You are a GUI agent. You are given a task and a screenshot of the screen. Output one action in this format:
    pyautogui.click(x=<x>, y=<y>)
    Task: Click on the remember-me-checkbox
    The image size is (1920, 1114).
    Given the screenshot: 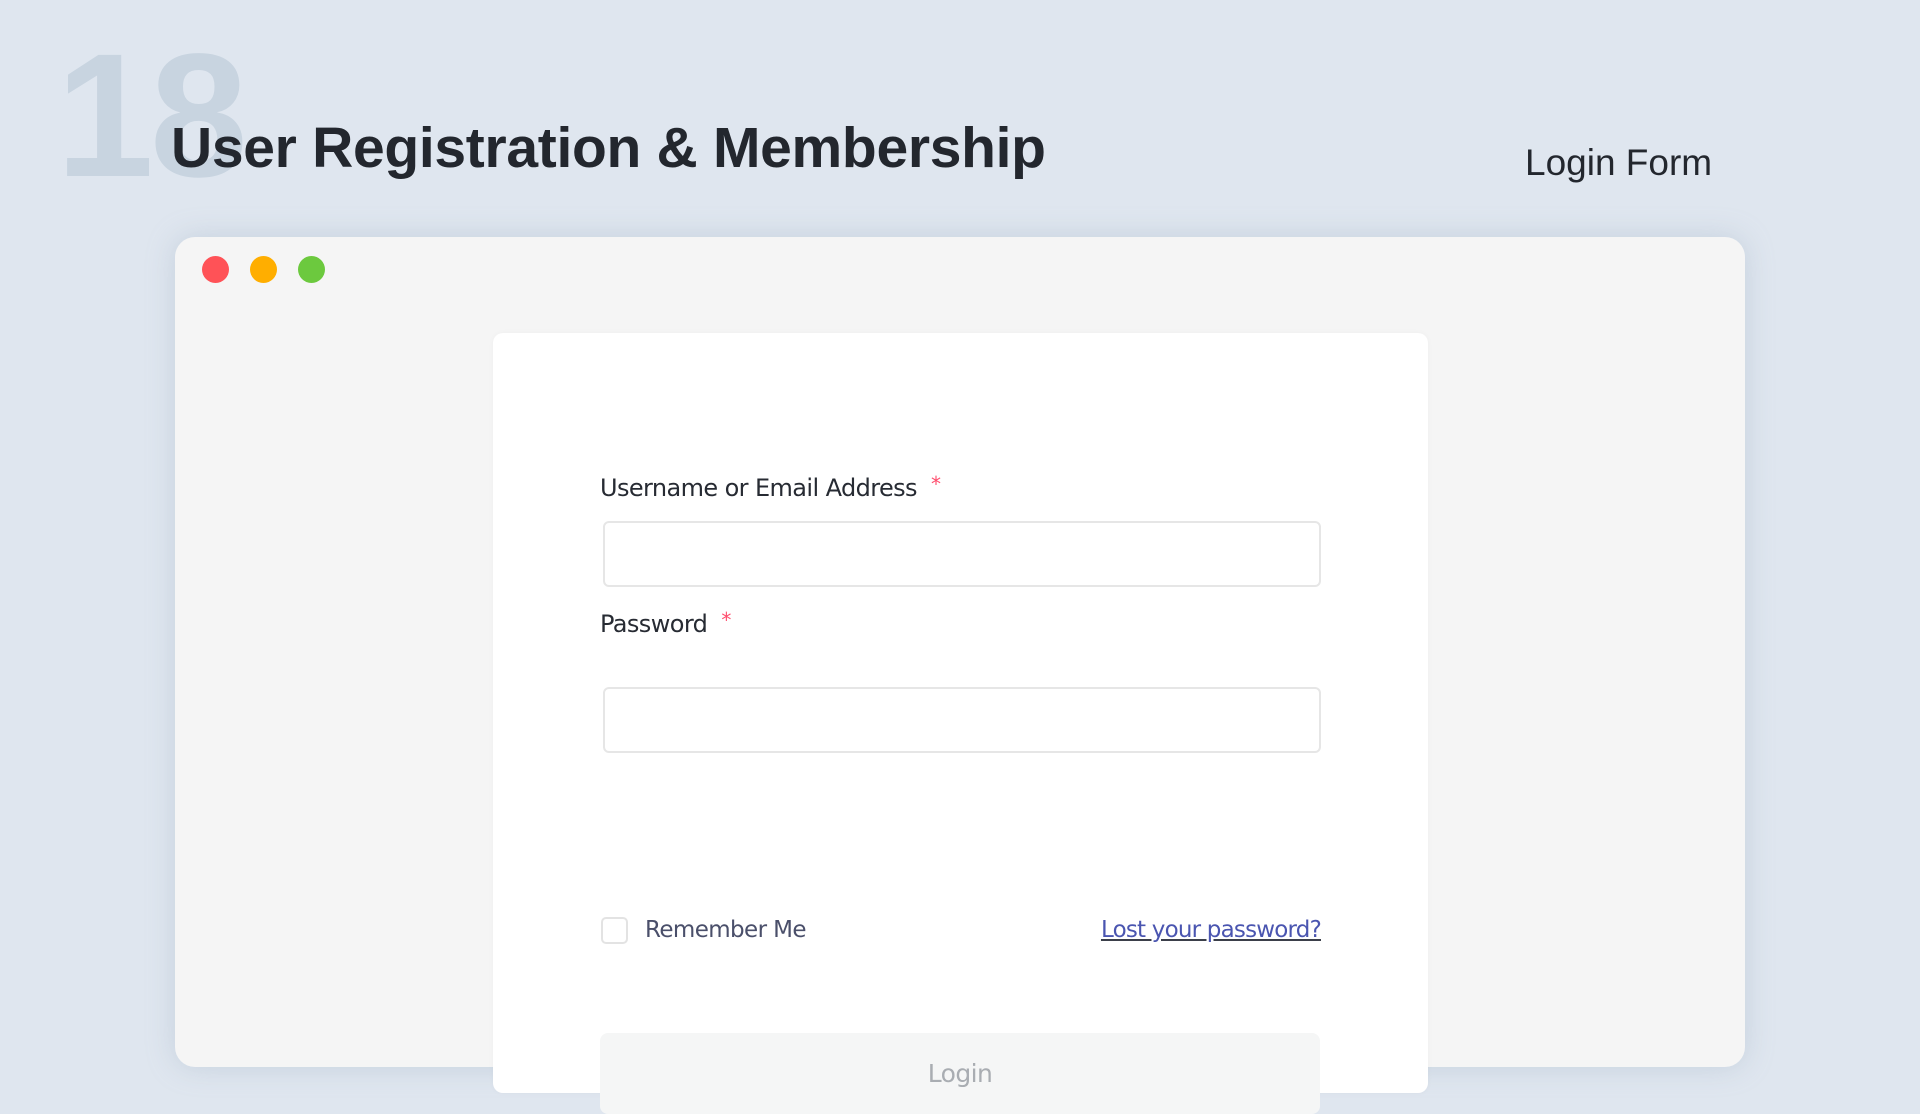 What is the action you would take?
    pyautogui.click(x=614, y=930)
    